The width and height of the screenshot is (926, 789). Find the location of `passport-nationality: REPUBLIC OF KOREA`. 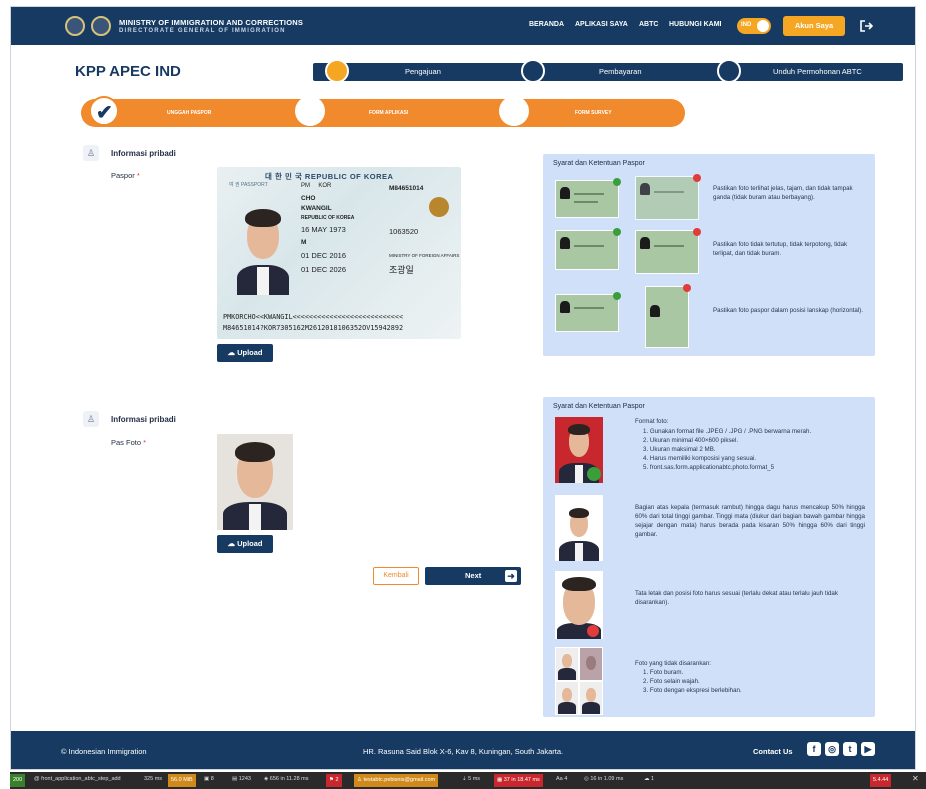

passport-nationality: REPUBLIC OF KOREA is located at coordinates (328, 218).